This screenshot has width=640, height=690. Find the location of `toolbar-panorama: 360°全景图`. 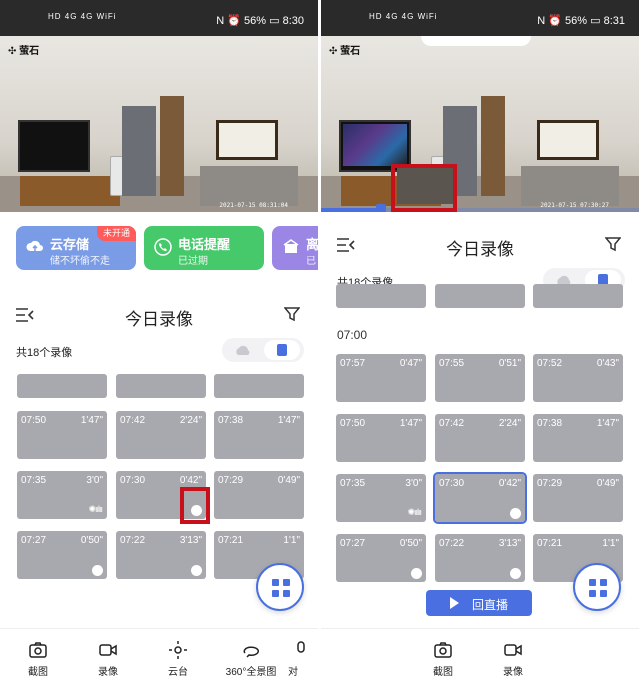

toolbar-panorama: 360°全景图 is located at coordinates (251, 659).